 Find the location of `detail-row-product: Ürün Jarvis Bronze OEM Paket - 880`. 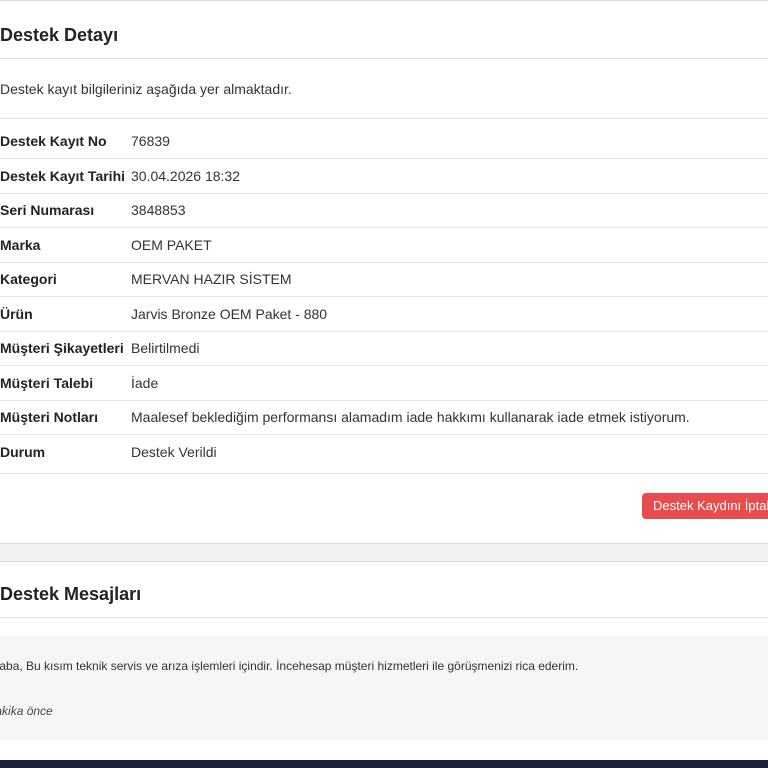

detail-row-product: Ürün Jarvis Bronze OEM Paket - 880 is located at coordinates (384, 314).